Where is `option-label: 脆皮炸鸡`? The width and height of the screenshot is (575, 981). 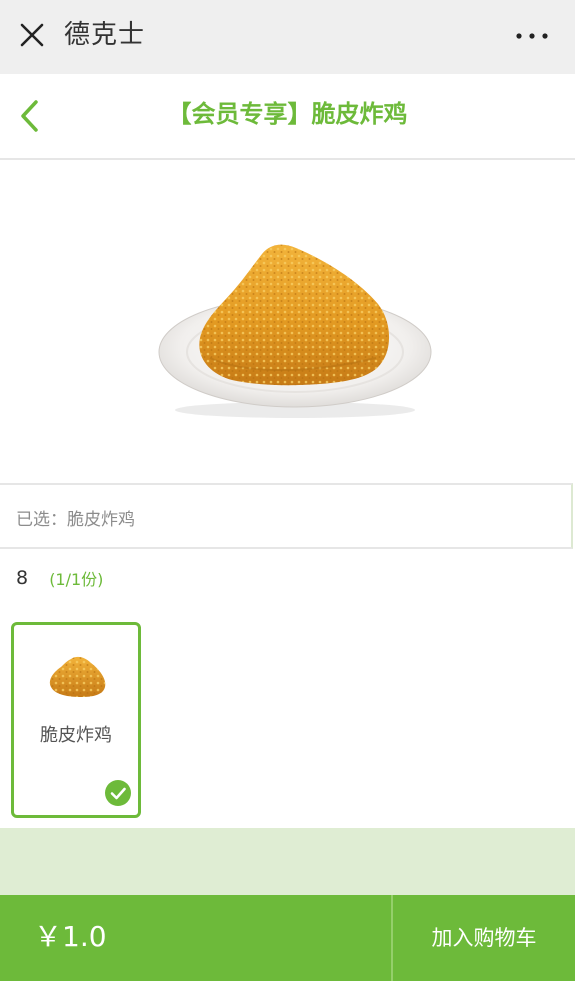 option-label: 脆皮炸鸡 is located at coordinates (76, 735).